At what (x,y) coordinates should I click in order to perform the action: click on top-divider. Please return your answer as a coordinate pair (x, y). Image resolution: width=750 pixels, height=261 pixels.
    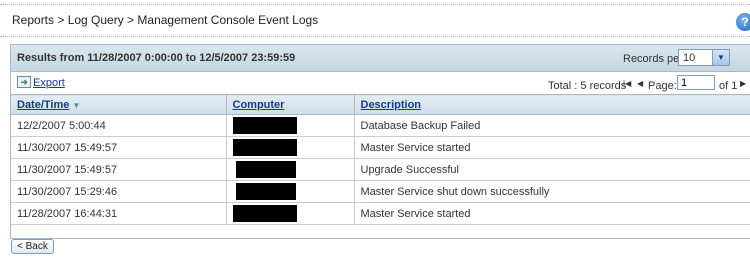
    Looking at the image, I should click on (375, 4).